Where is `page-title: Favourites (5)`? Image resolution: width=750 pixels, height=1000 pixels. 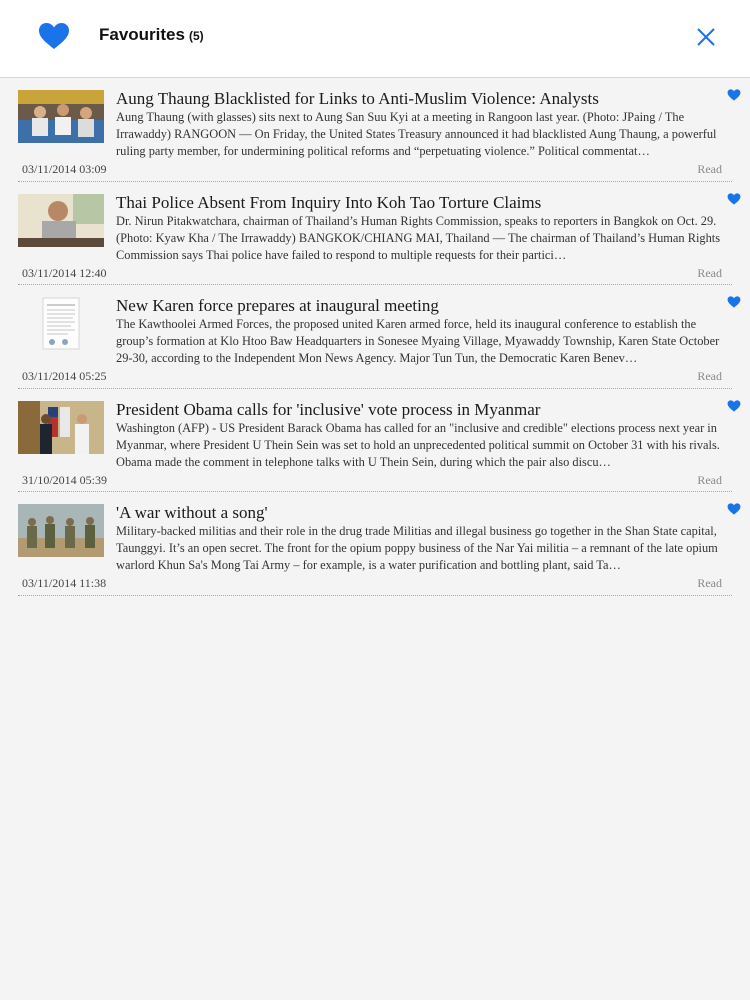 page-title: Favourites (5) is located at coordinates (151, 35).